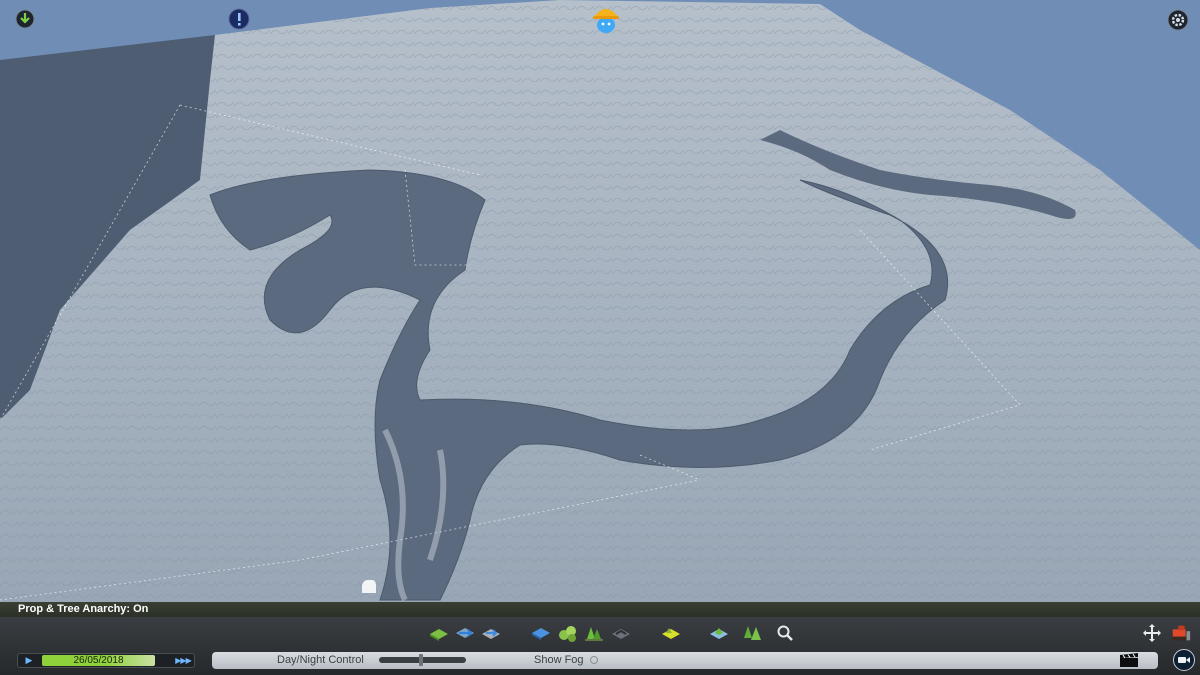 This screenshot has height=675, width=1200. I want to click on show-fog-label: Show Fog, so click(559, 660).